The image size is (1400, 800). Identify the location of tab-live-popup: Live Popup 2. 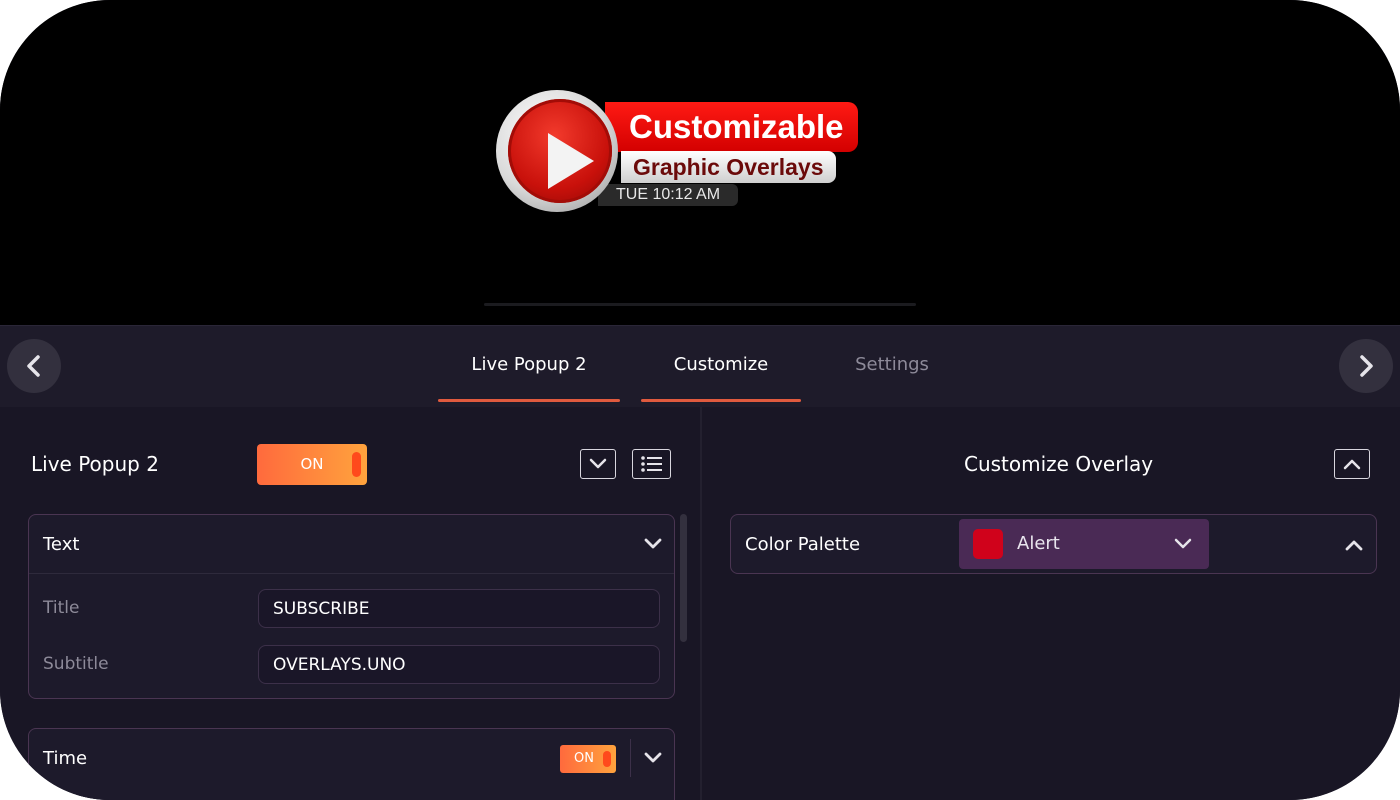
(529, 364).